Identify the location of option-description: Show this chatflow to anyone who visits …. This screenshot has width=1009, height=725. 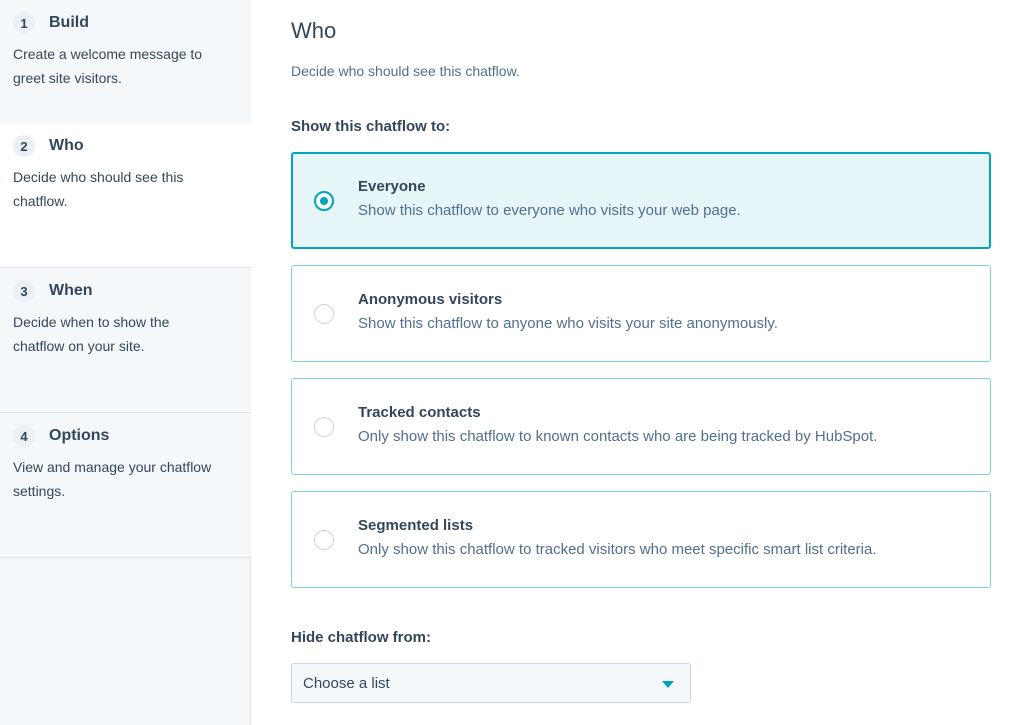
(568, 323).